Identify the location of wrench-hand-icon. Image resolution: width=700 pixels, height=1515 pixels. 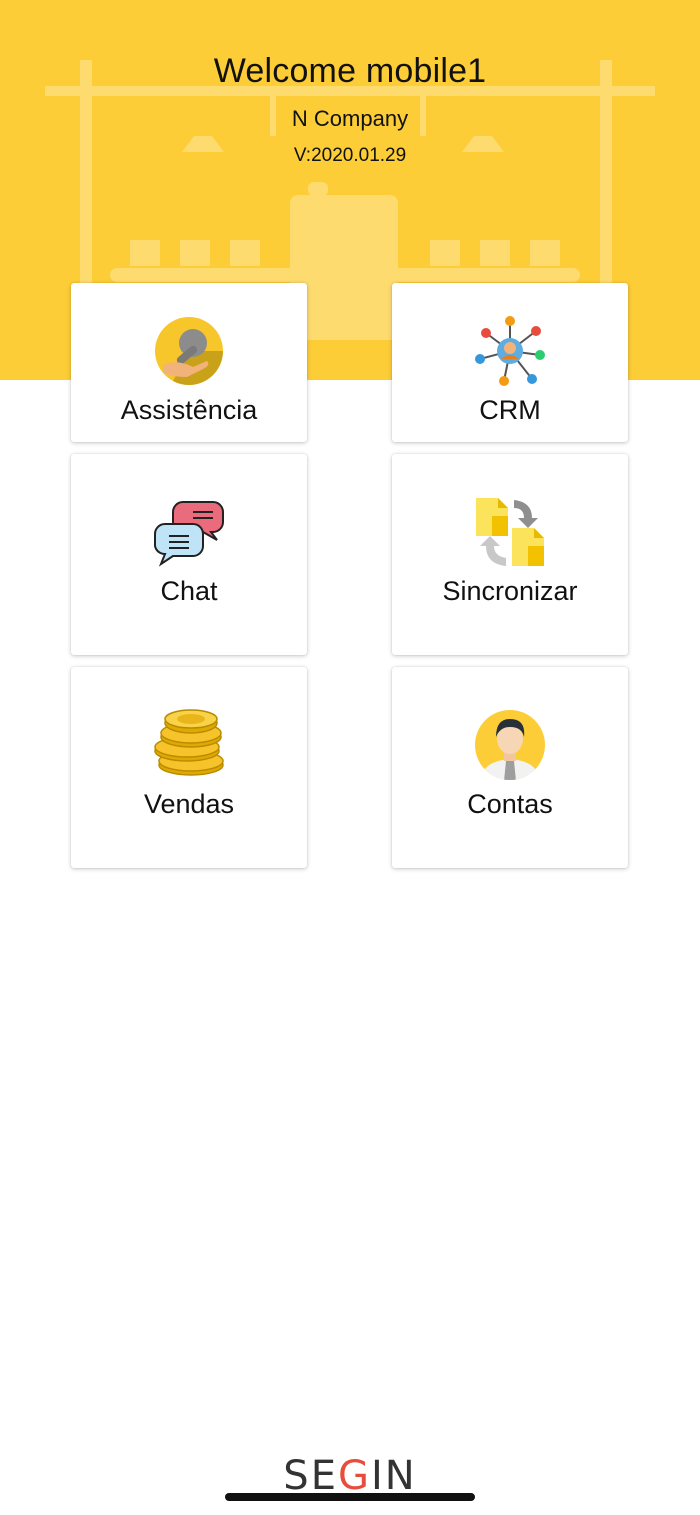
(189, 351).